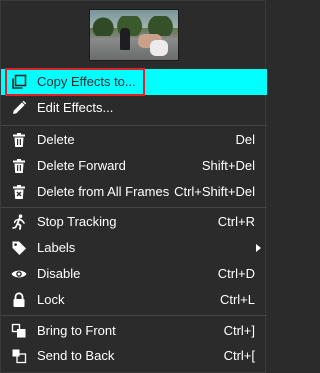  I want to click on menu-item-lock: Lock Ctrl+L, so click(134, 300).